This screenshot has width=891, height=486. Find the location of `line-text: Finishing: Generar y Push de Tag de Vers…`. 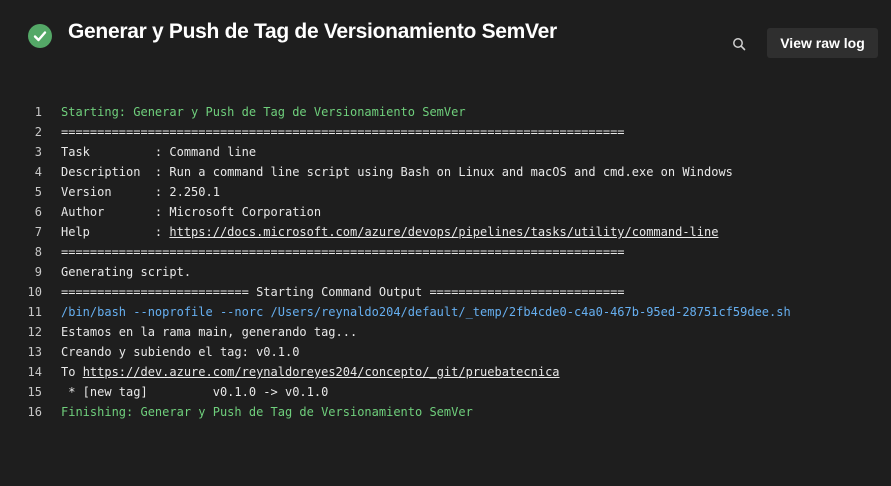

line-text: Finishing: Generar y Push de Tag de Vers… is located at coordinates (267, 412).